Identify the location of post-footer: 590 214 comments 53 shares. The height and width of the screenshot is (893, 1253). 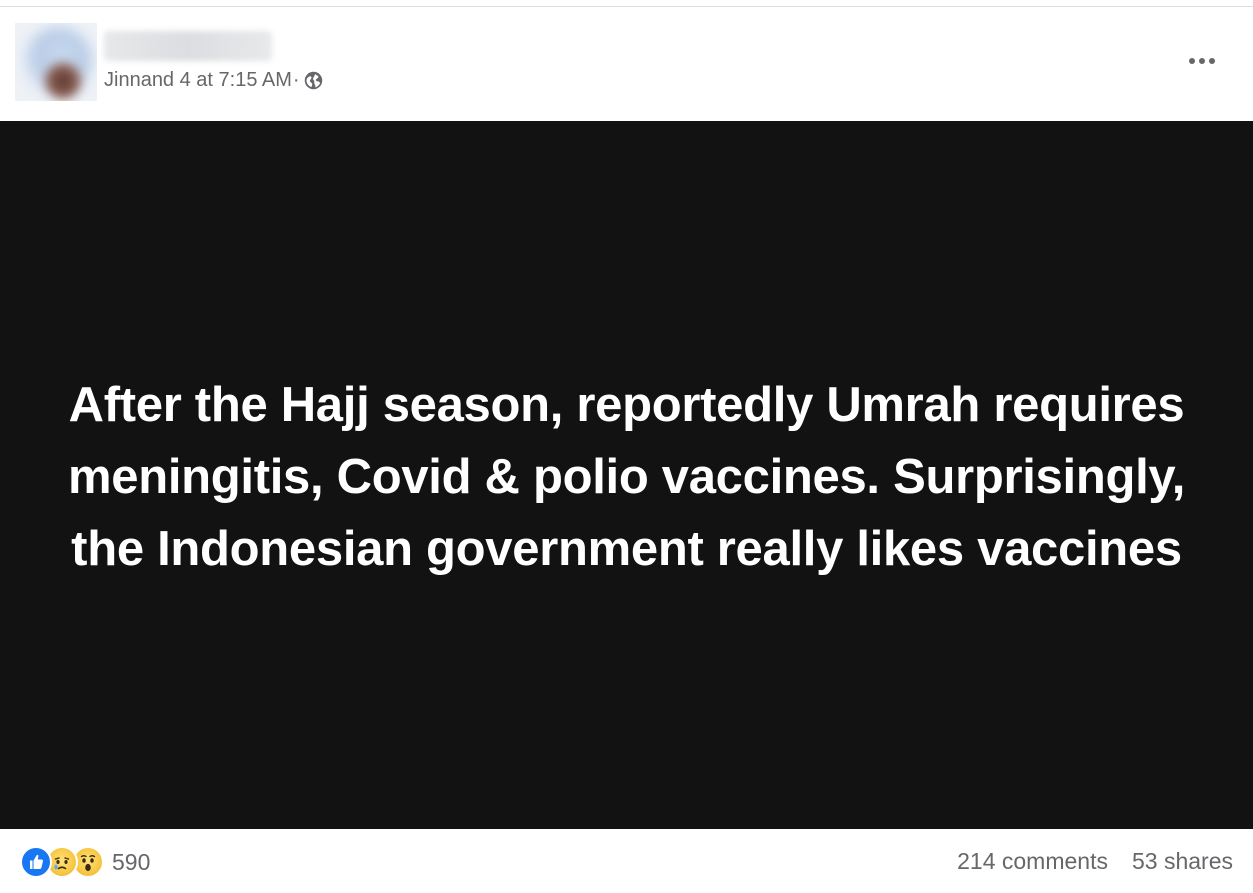
(626, 861).